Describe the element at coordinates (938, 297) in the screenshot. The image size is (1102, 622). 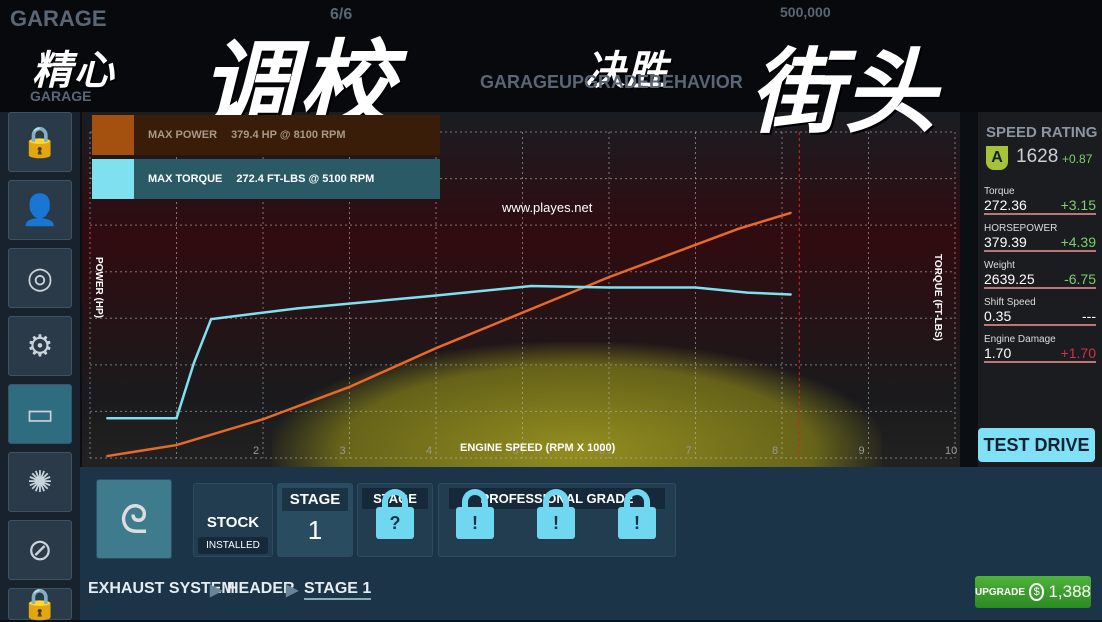
I see `y-axis-right-label: TORQUE (FT-LBS)` at that location.